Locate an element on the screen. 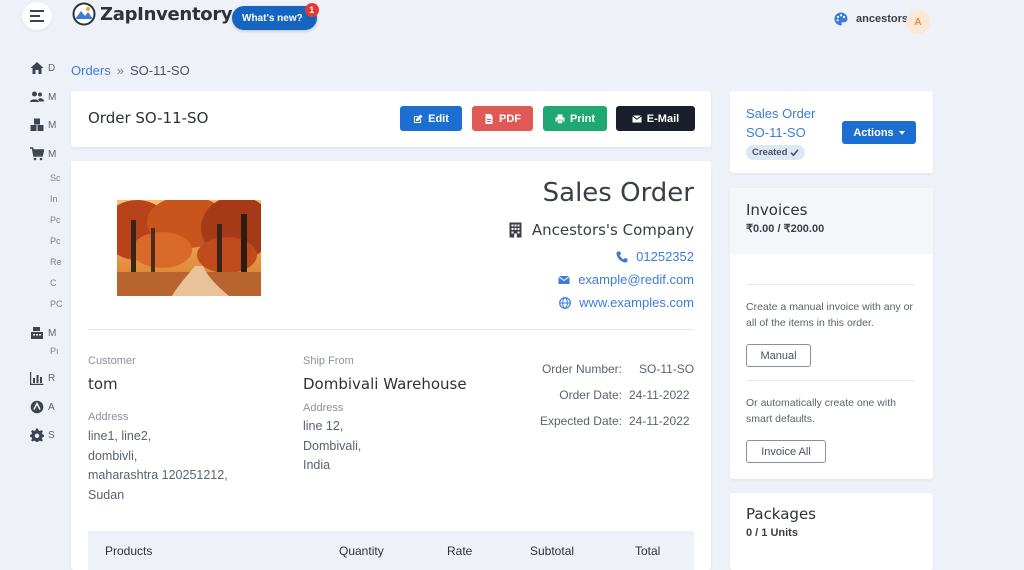 This screenshot has height=570, width=1024. whats-new-label: What's new? is located at coordinates (272, 18).